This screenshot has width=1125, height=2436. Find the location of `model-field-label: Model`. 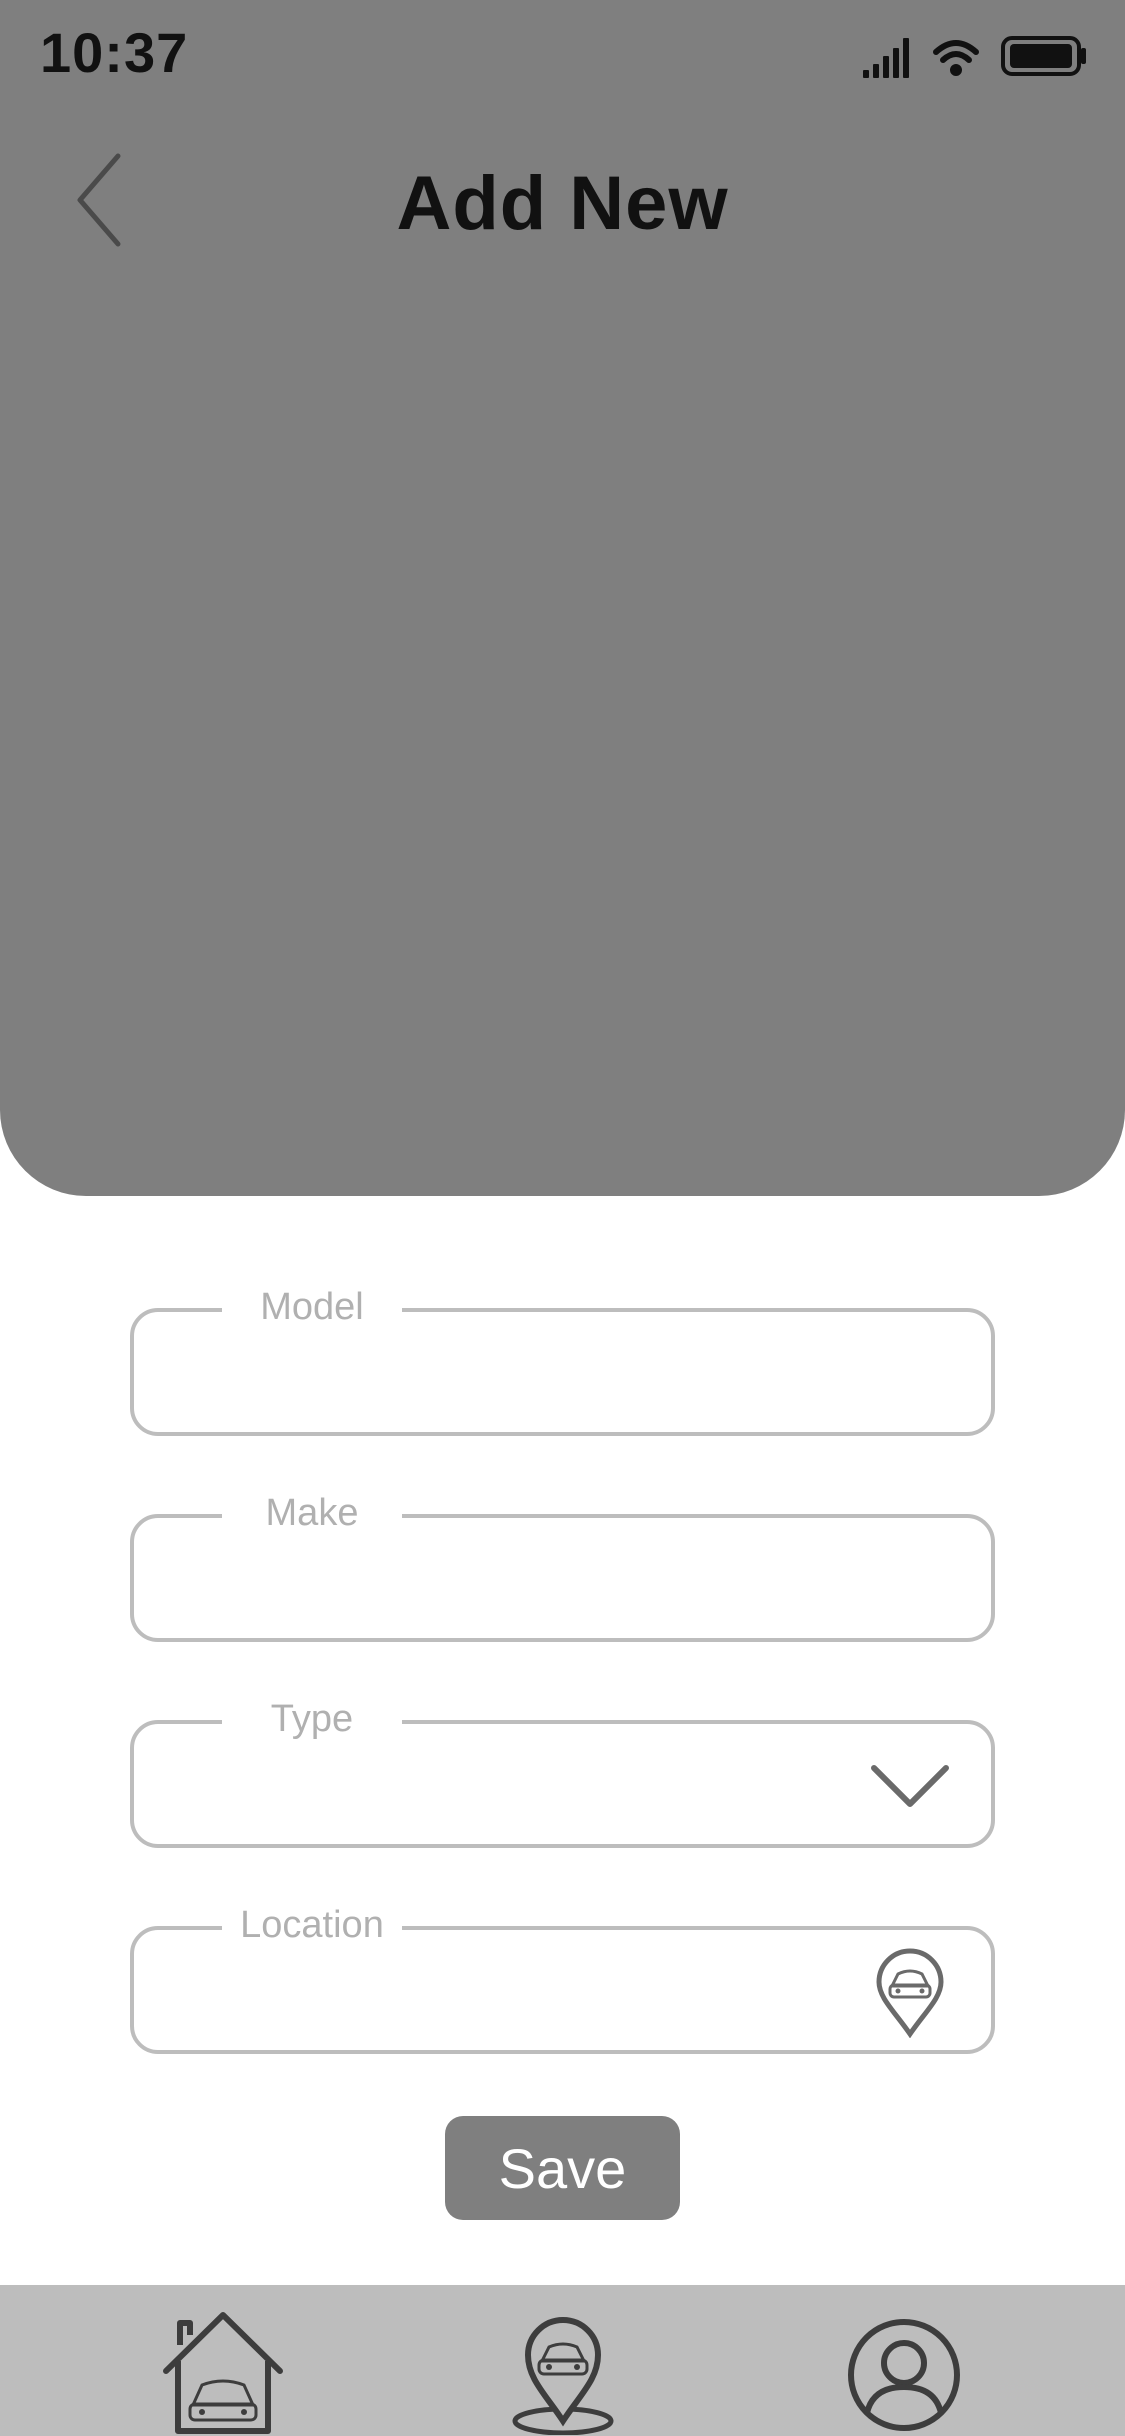

model-field-label: Model is located at coordinates (312, 1307).